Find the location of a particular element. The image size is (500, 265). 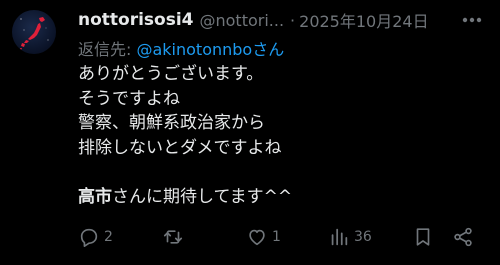

share-button is located at coordinates (463, 237).